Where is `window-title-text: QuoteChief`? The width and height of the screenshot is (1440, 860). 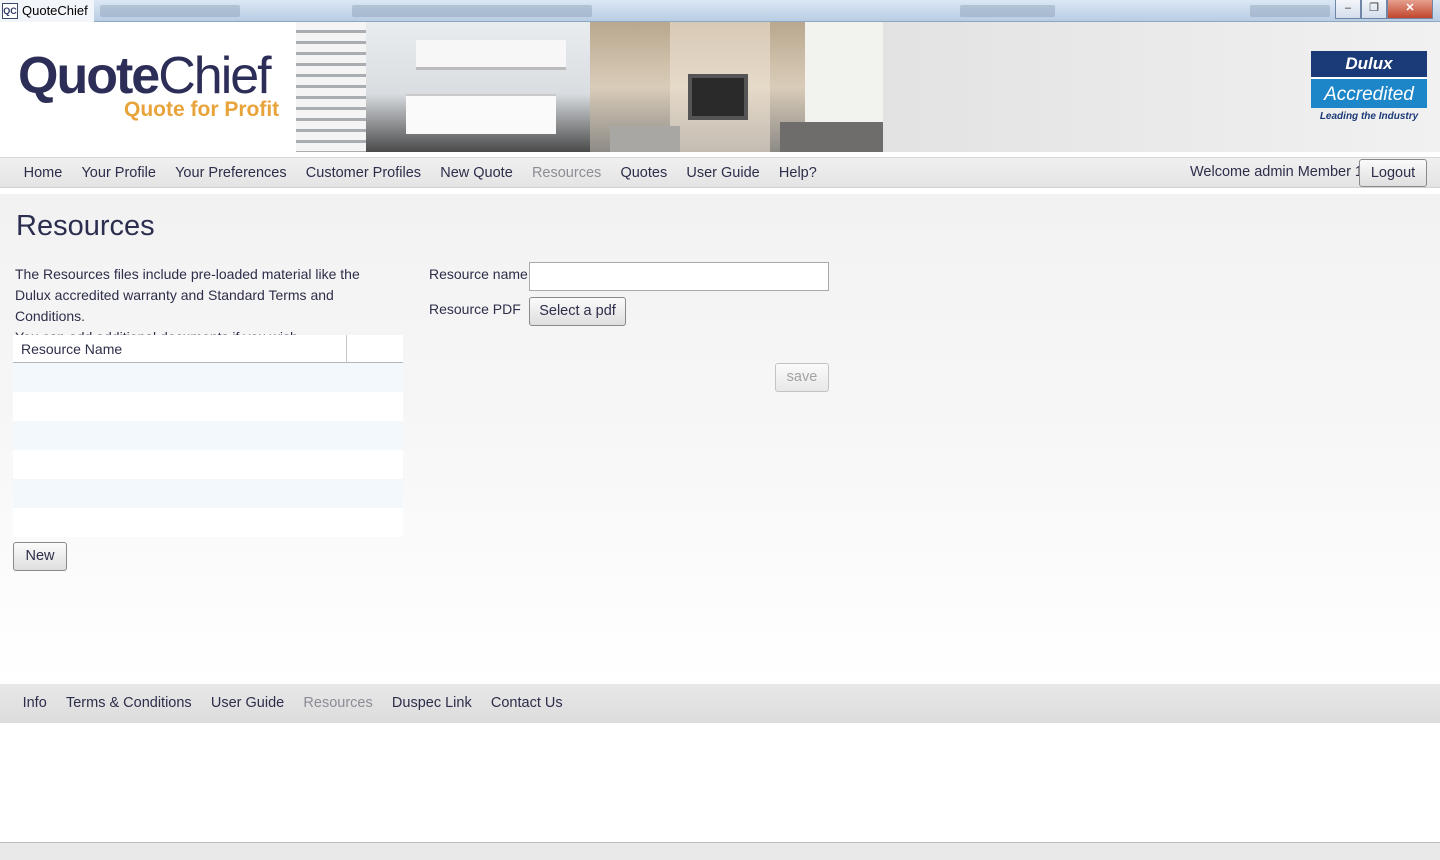 window-title-text: QuoteChief is located at coordinates (55, 10).